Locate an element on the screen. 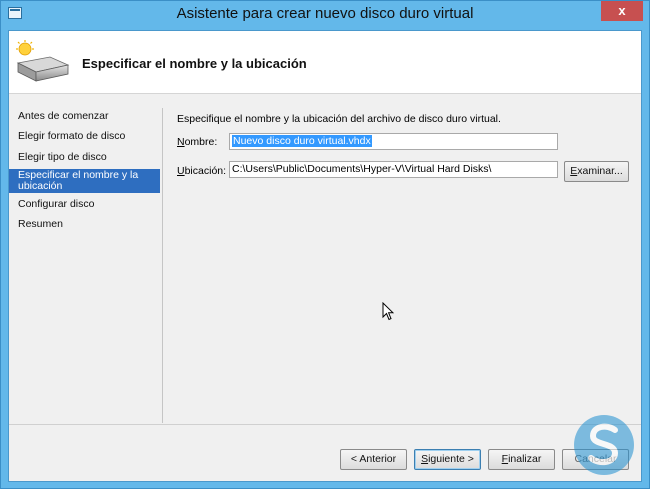 The width and height of the screenshot is (650, 489). next-label: iguiente > is located at coordinates (451, 459).